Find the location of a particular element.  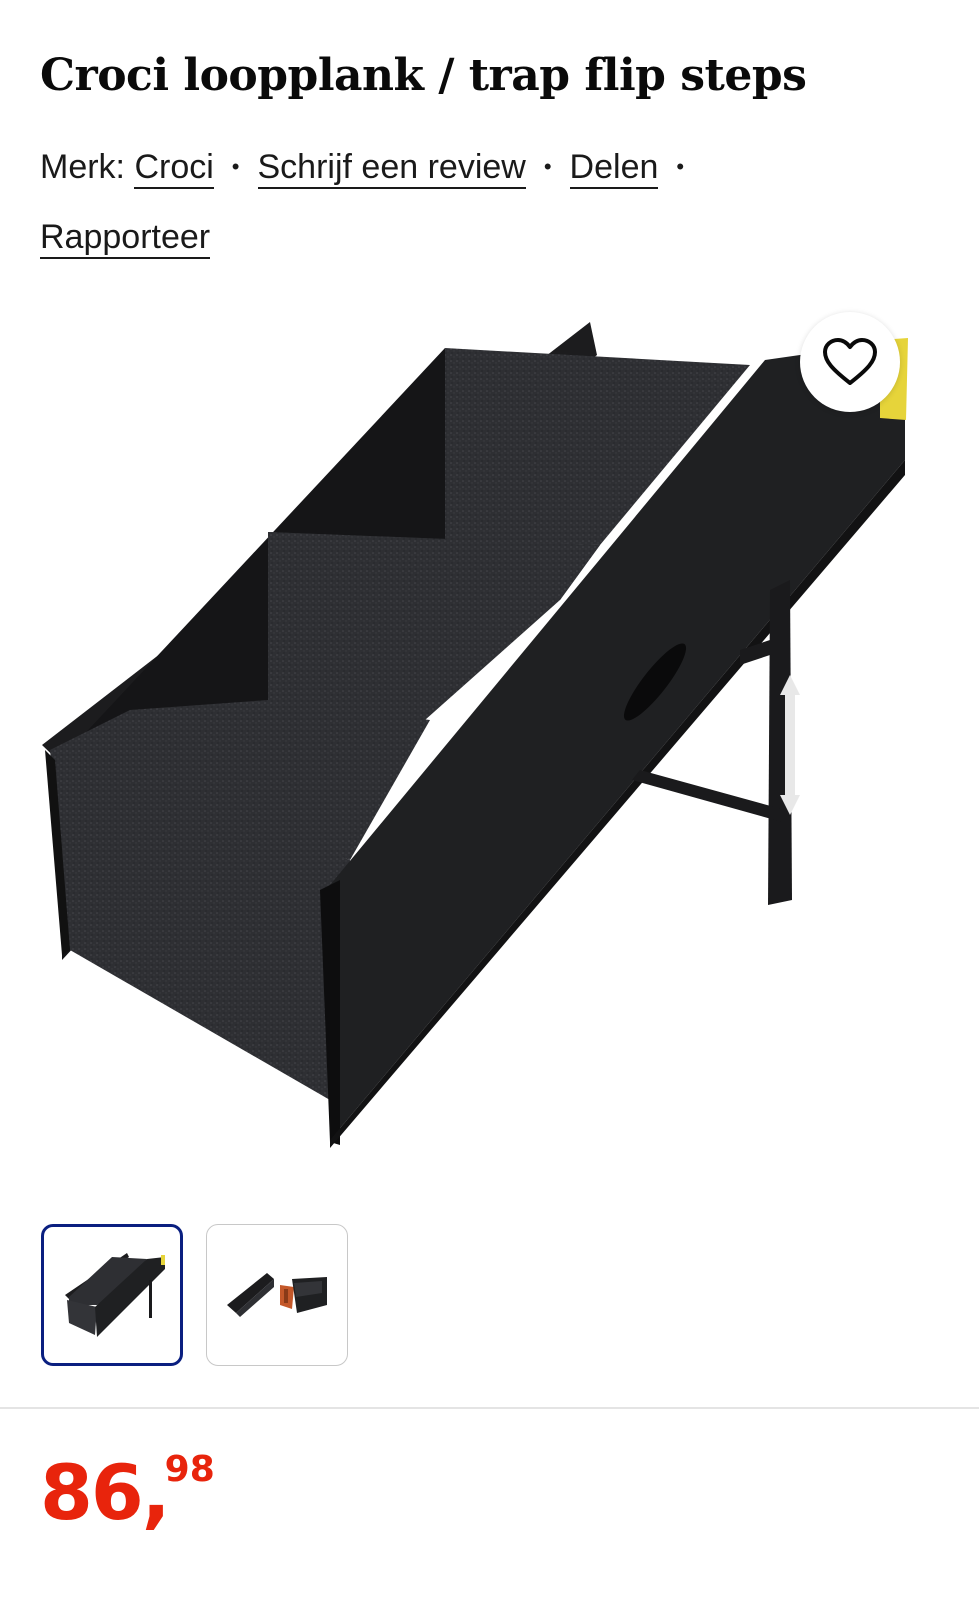

brand-label: Merk: is located at coordinates (82, 167).